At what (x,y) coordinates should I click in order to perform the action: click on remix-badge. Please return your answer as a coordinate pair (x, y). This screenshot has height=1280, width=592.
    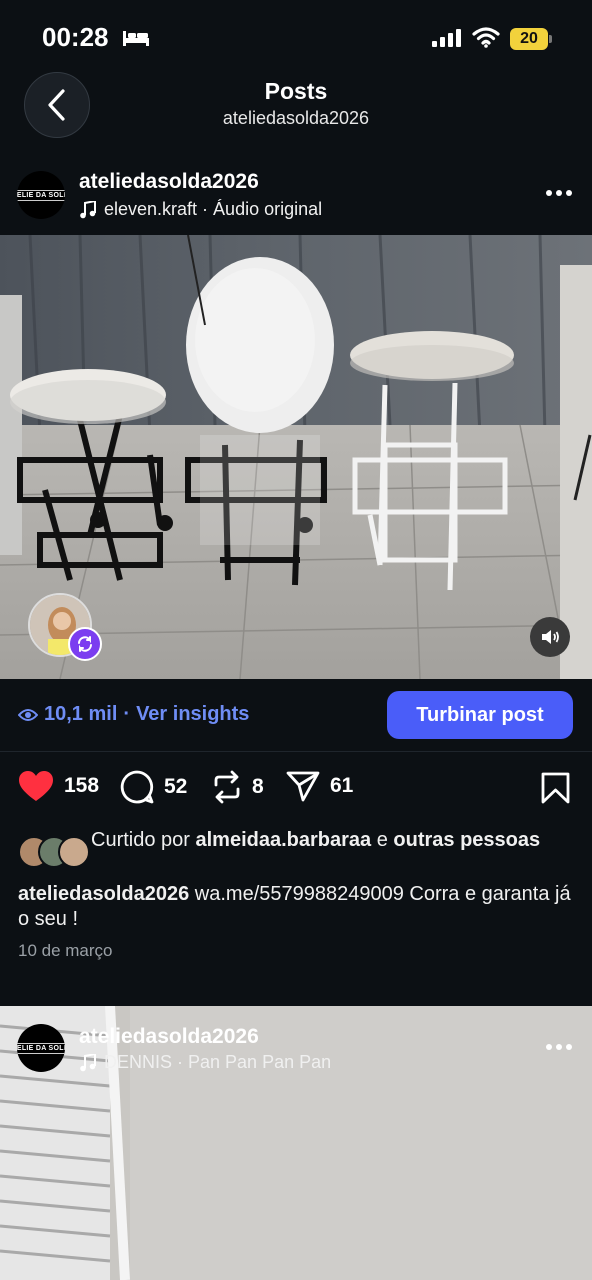
    Looking at the image, I should click on (85, 644).